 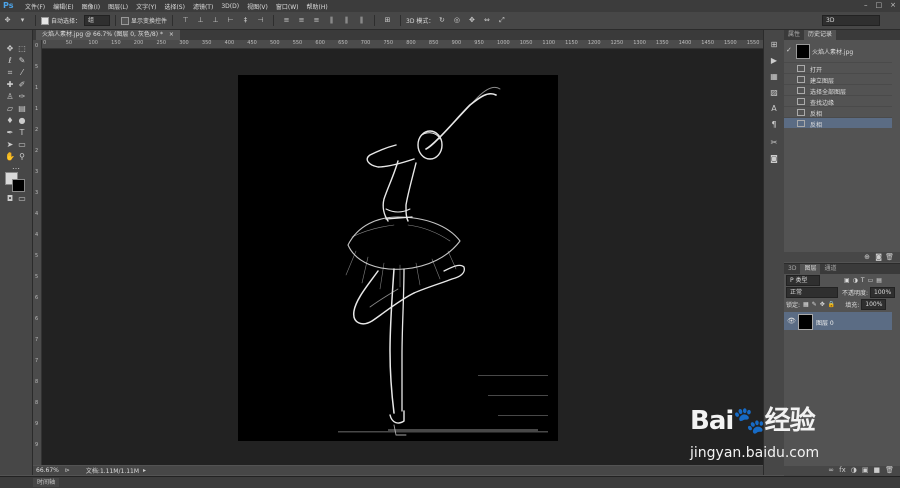 I want to click on align-bottom-icon: ⊥, so click(x=215, y=20).